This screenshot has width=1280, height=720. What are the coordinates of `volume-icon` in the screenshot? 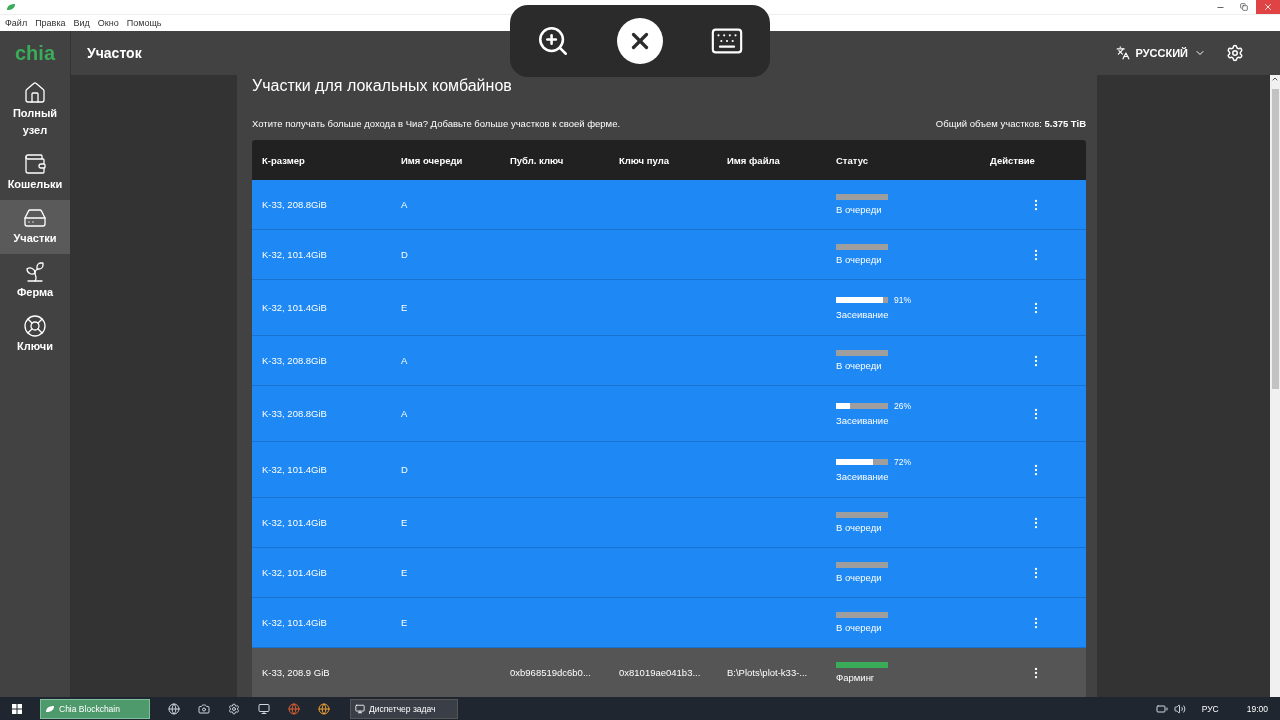 It's located at (1179, 708).